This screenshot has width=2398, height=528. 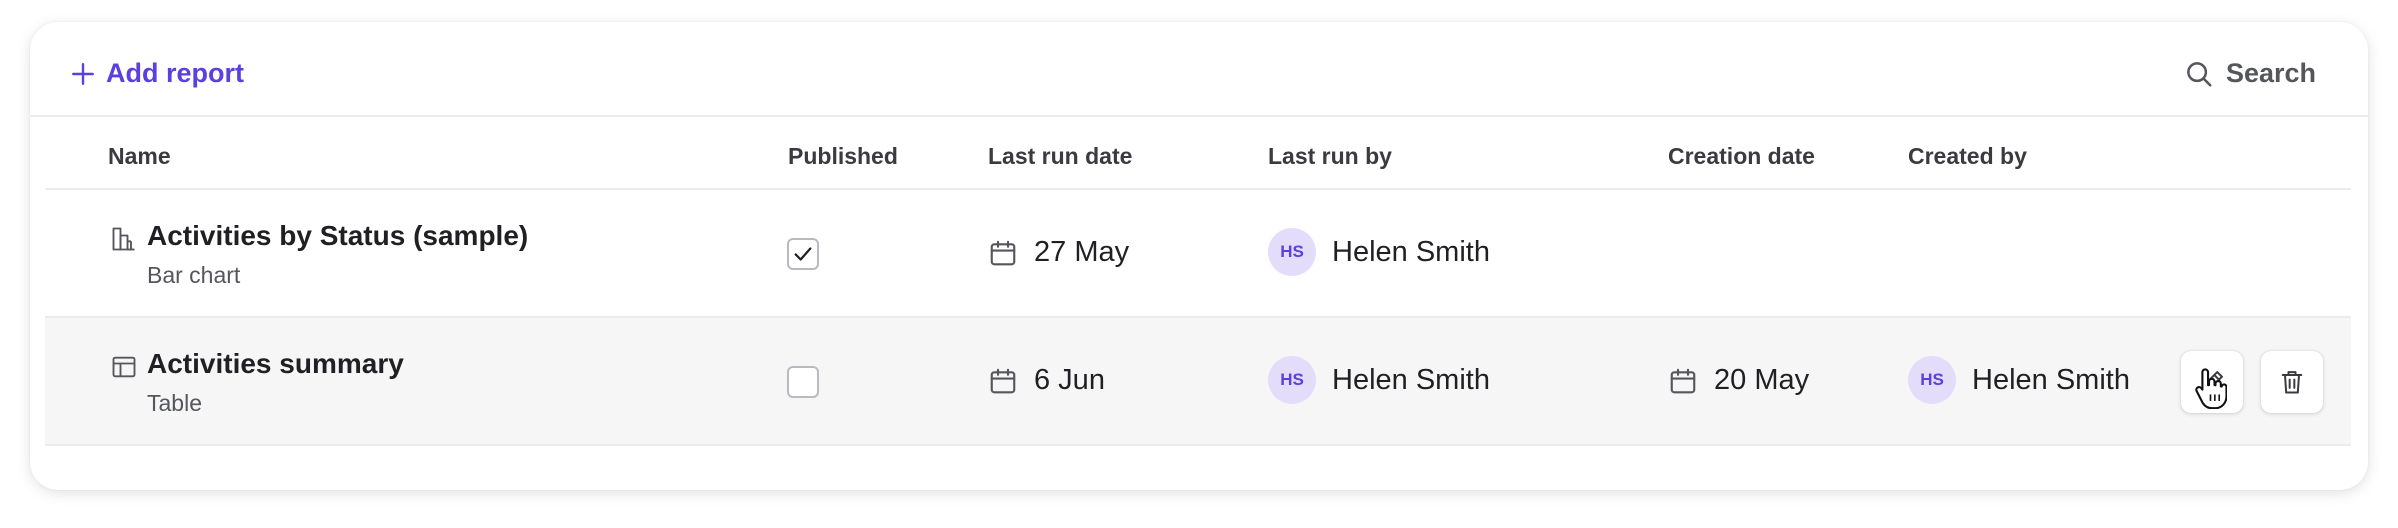 What do you see at coordinates (2211, 388) in the screenshot?
I see `hand-cursor-icon` at bounding box center [2211, 388].